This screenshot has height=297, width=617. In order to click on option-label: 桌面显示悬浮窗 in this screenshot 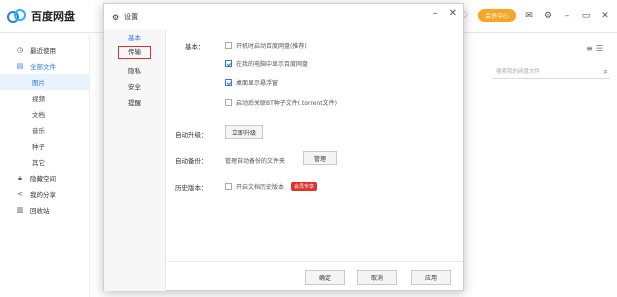, I will do `click(257, 83)`.